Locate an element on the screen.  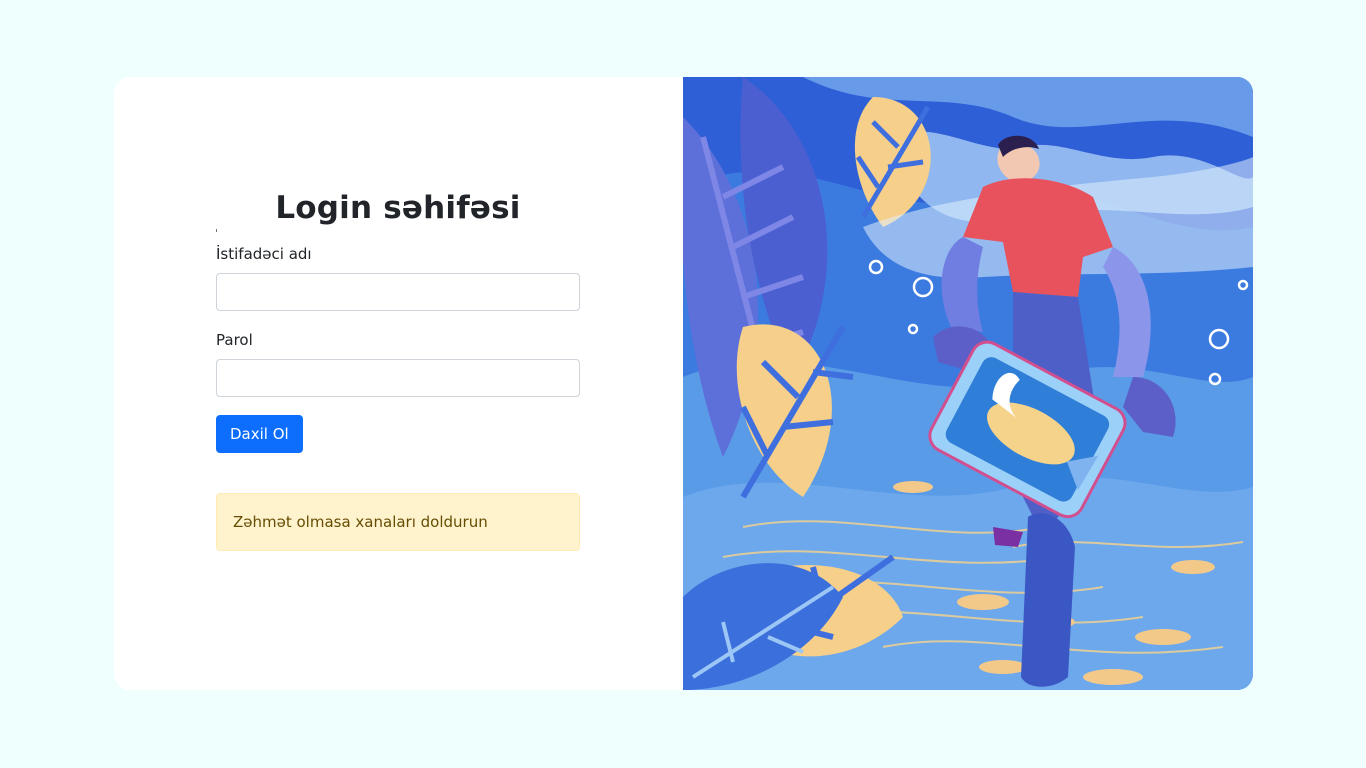
username-group: İstifadəci adı is located at coordinates (398, 277).